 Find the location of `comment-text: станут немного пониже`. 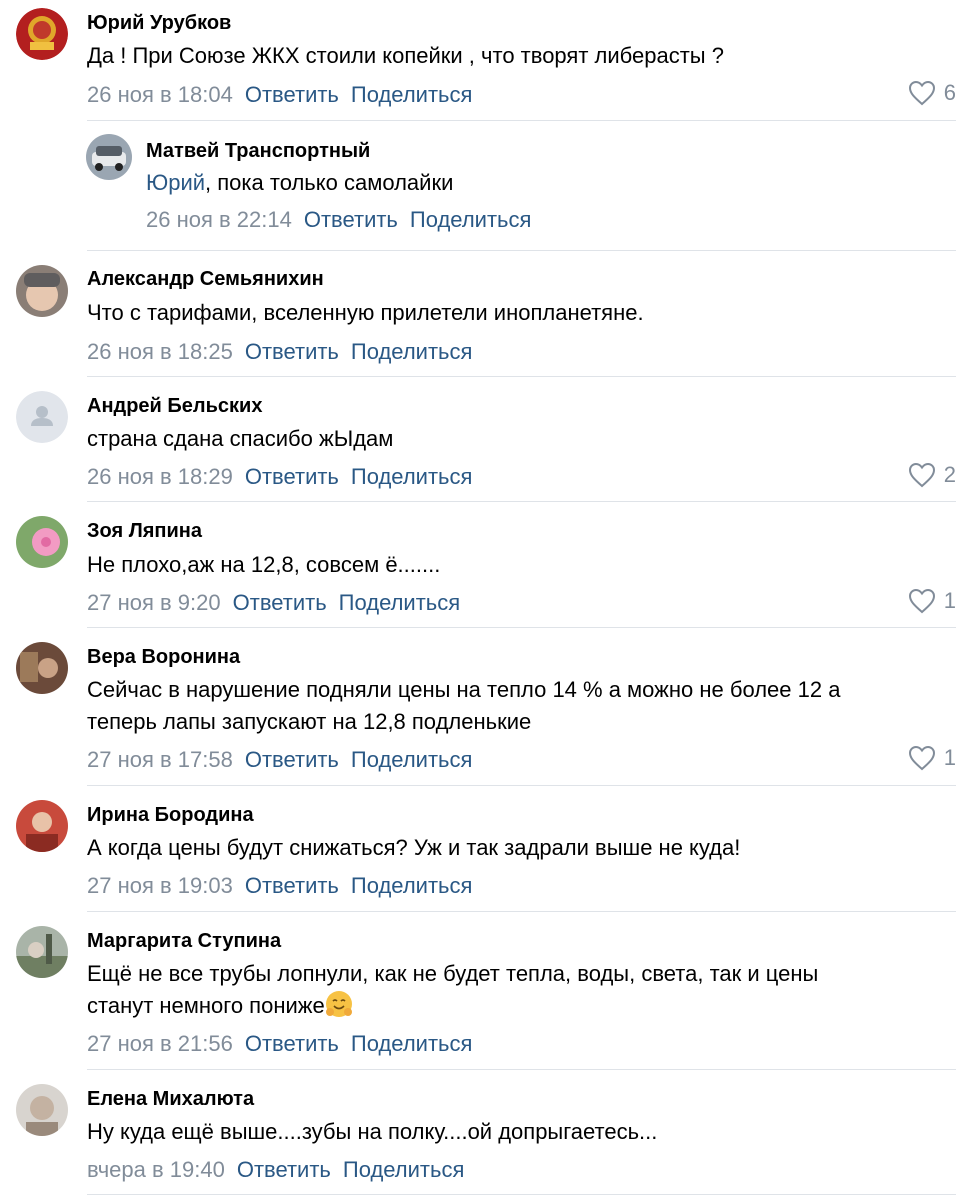

comment-text: станут немного пониже is located at coordinates (220, 1006).